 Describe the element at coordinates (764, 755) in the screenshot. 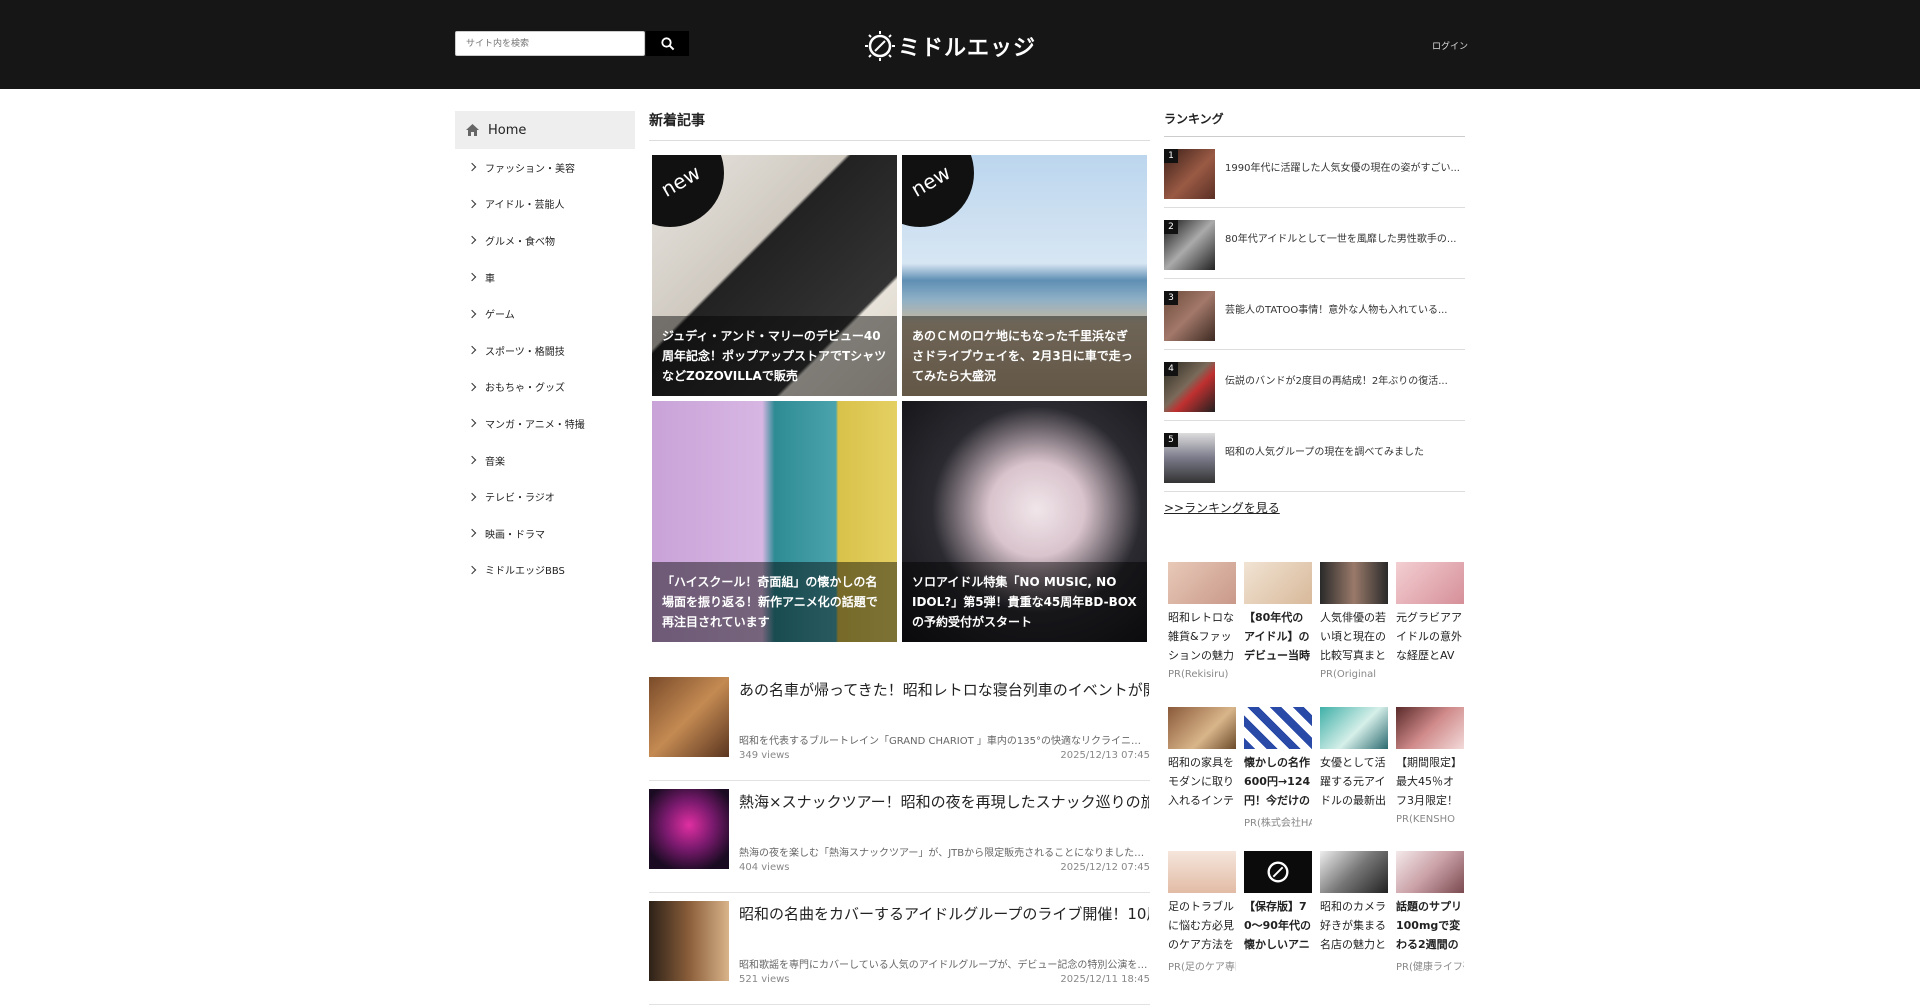

I see `article-views: 349 views` at that location.